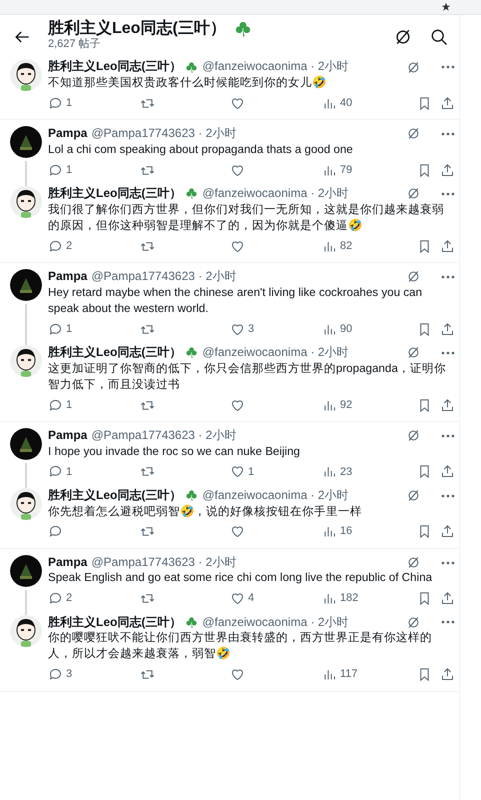 This screenshot has height=800, width=481. I want to click on reply-button: 3, so click(94, 674).